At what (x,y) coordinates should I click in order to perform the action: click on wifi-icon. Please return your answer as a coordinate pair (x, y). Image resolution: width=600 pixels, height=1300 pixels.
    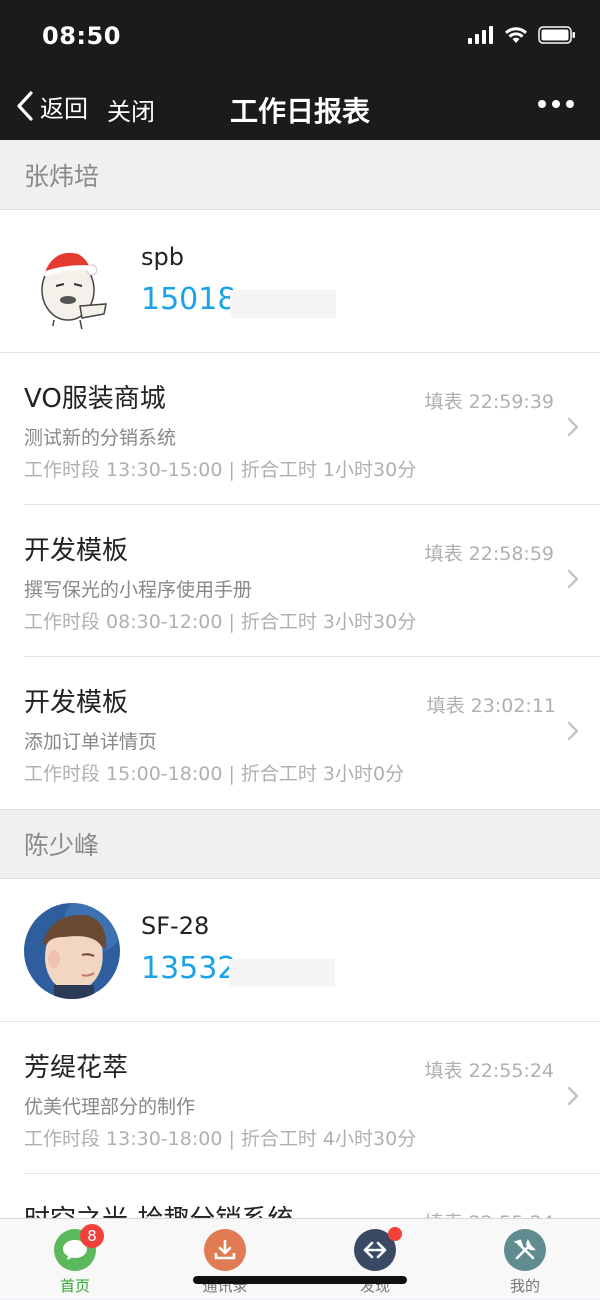
    Looking at the image, I should click on (516, 35).